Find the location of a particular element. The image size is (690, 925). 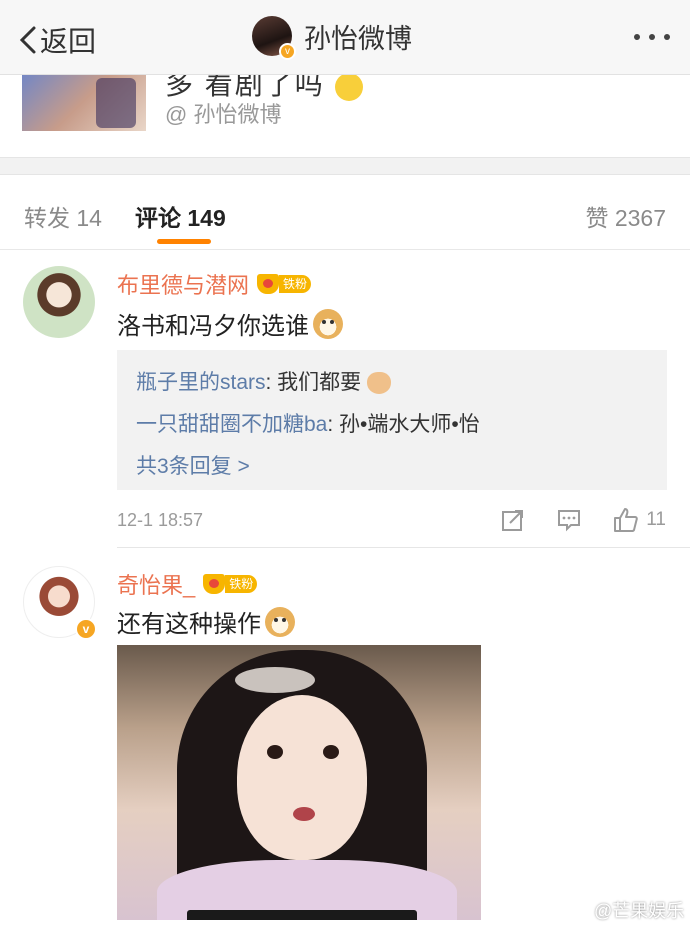

smile-emoji-icon is located at coordinates (348, 86).